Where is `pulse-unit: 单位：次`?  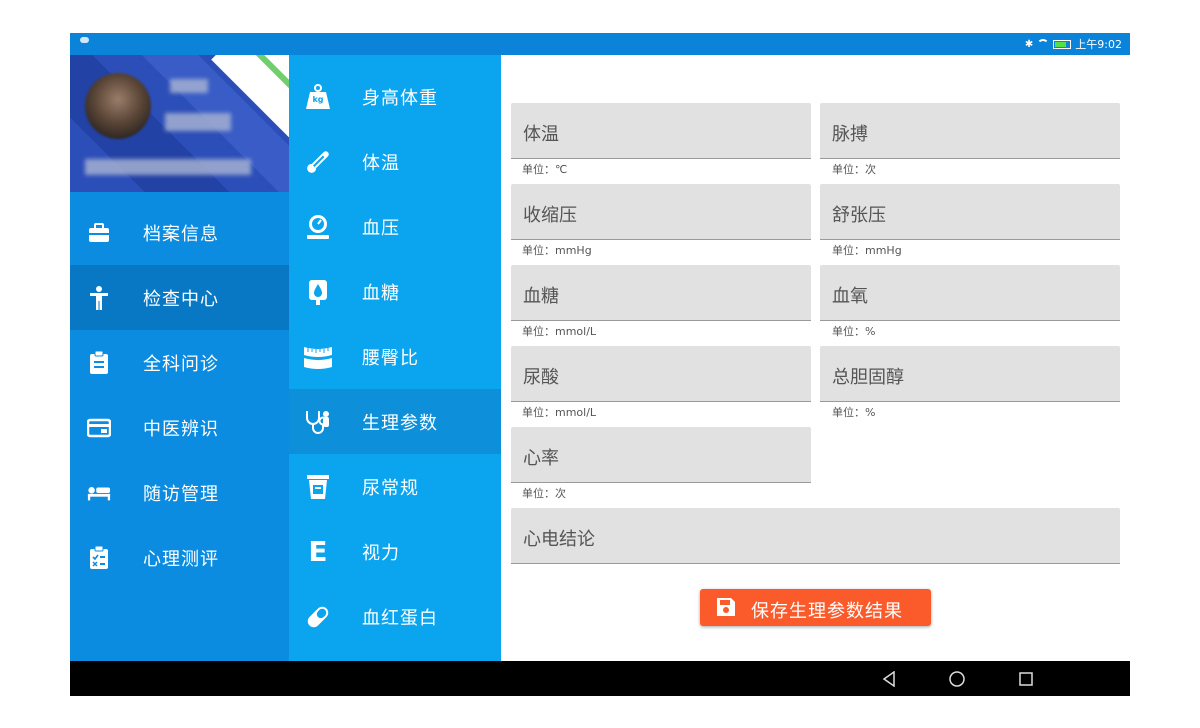 pulse-unit: 单位：次 is located at coordinates (854, 169).